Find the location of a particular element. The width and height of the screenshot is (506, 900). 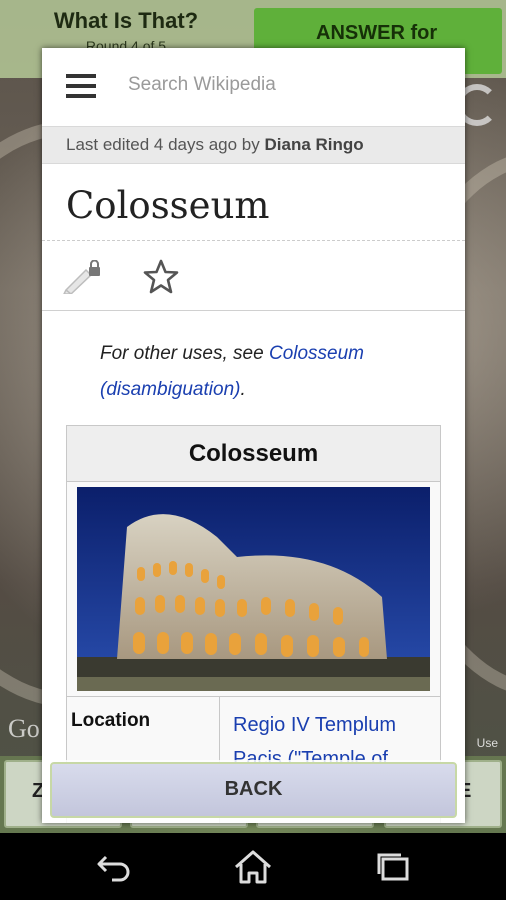

star-icon is located at coordinates (161, 277).